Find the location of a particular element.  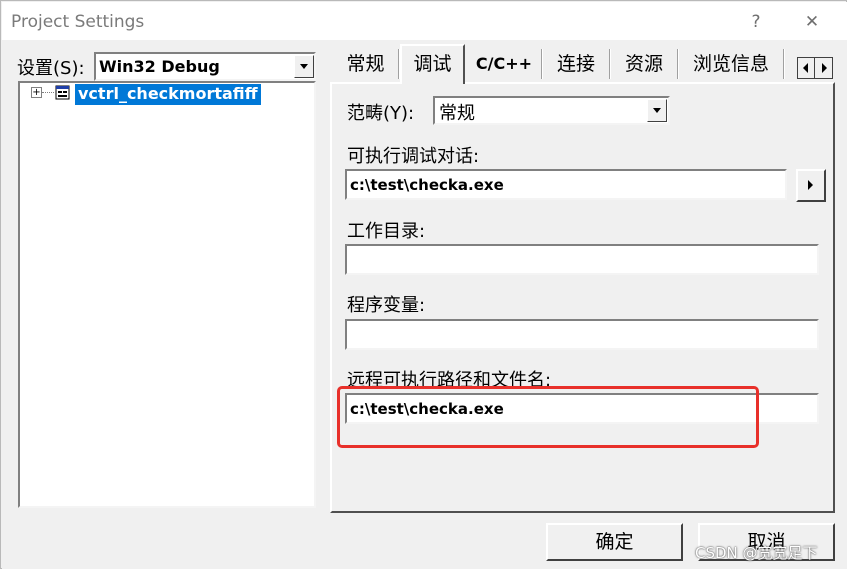

program-args-label: 程序变量: is located at coordinates (386, 305).